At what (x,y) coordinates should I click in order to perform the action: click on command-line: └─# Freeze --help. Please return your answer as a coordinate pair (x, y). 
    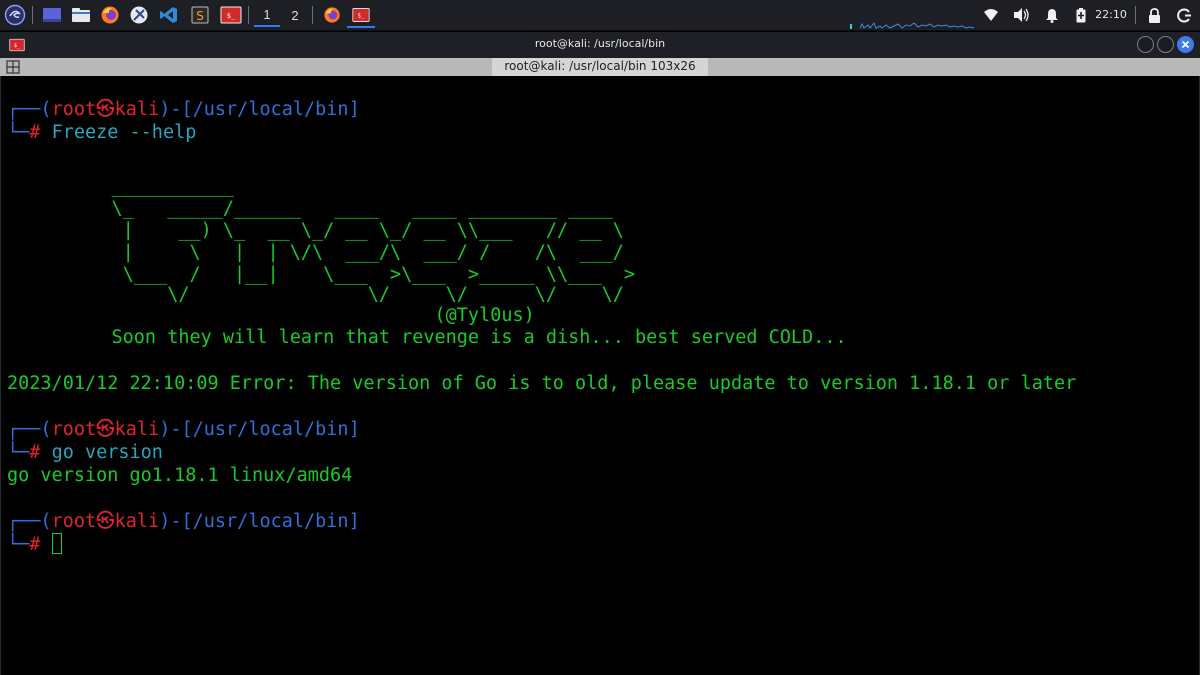
    Looking at the image, I should click on (102, 132).